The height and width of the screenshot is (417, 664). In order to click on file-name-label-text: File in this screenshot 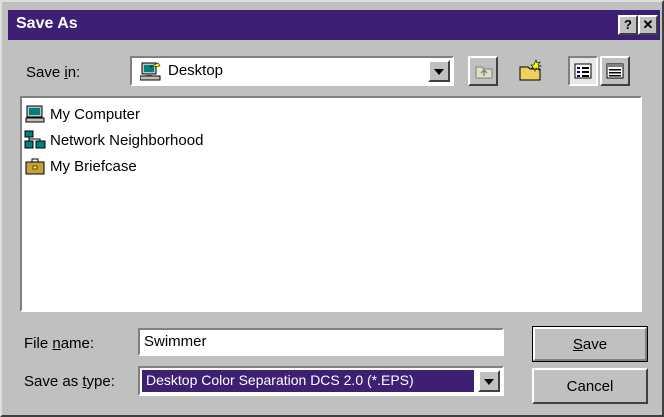, I will do `click(38, 343)`.